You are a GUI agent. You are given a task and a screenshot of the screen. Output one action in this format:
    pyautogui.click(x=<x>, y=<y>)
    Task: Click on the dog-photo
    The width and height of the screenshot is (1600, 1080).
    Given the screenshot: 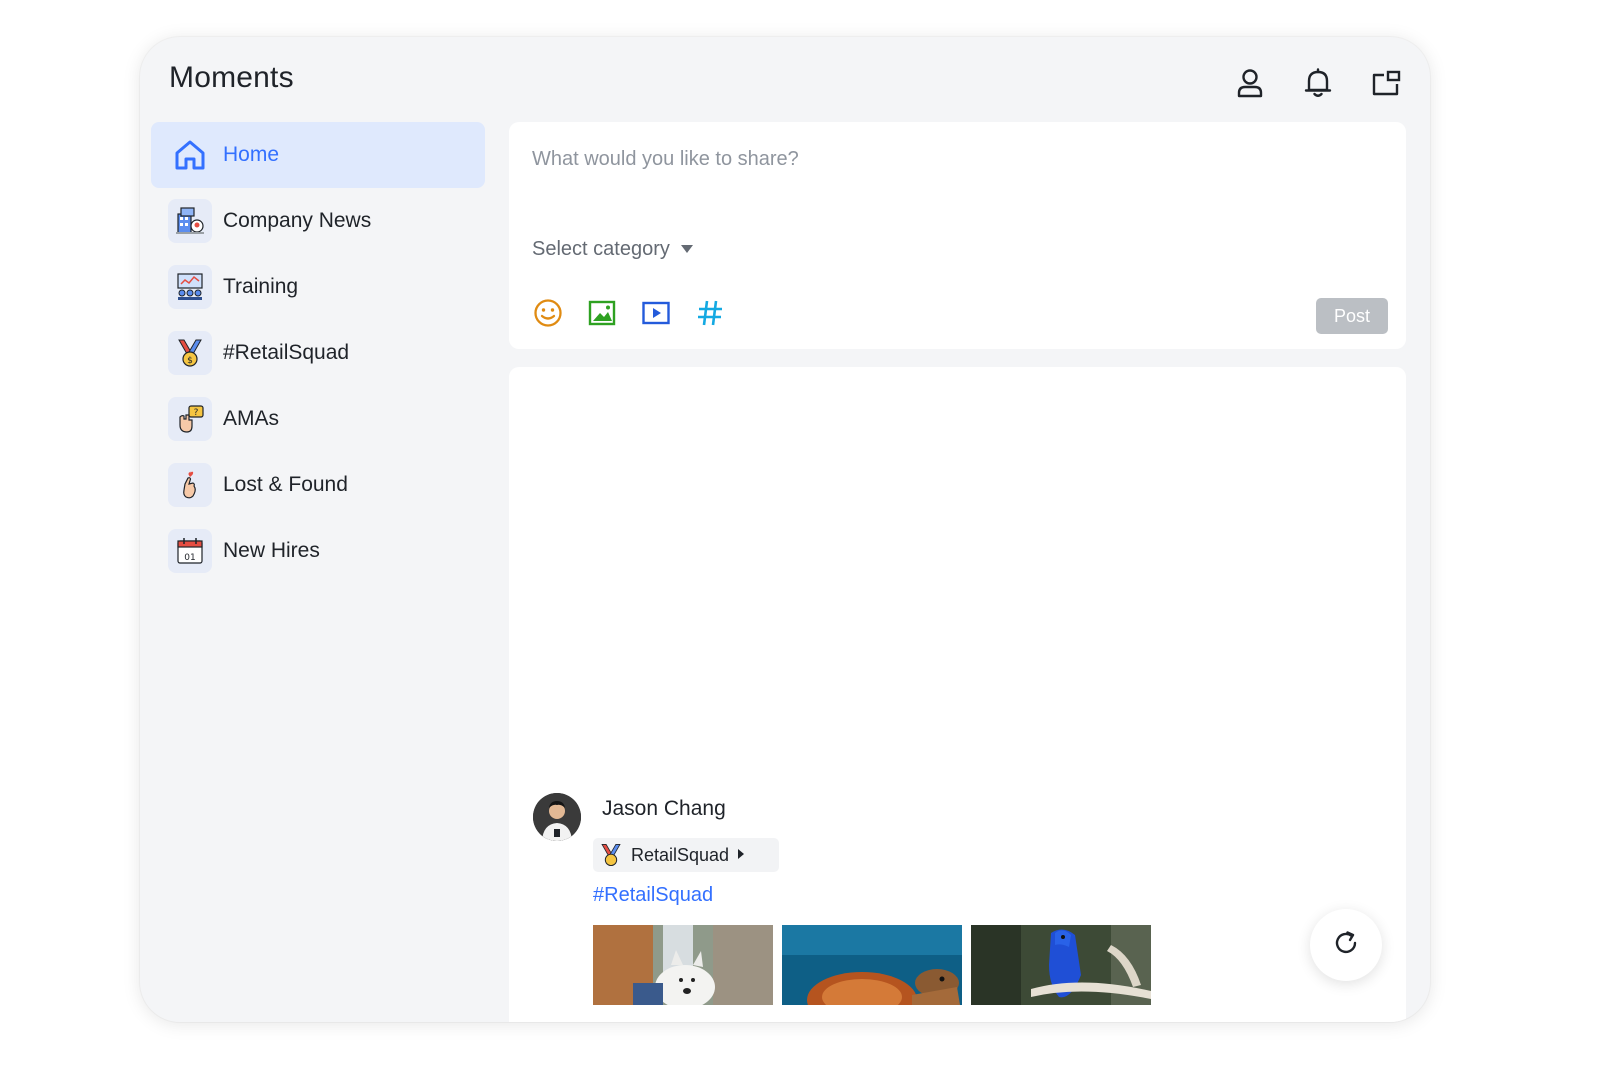 What is the action you would take?
    pyautogui.click(x=683, y=965)
    